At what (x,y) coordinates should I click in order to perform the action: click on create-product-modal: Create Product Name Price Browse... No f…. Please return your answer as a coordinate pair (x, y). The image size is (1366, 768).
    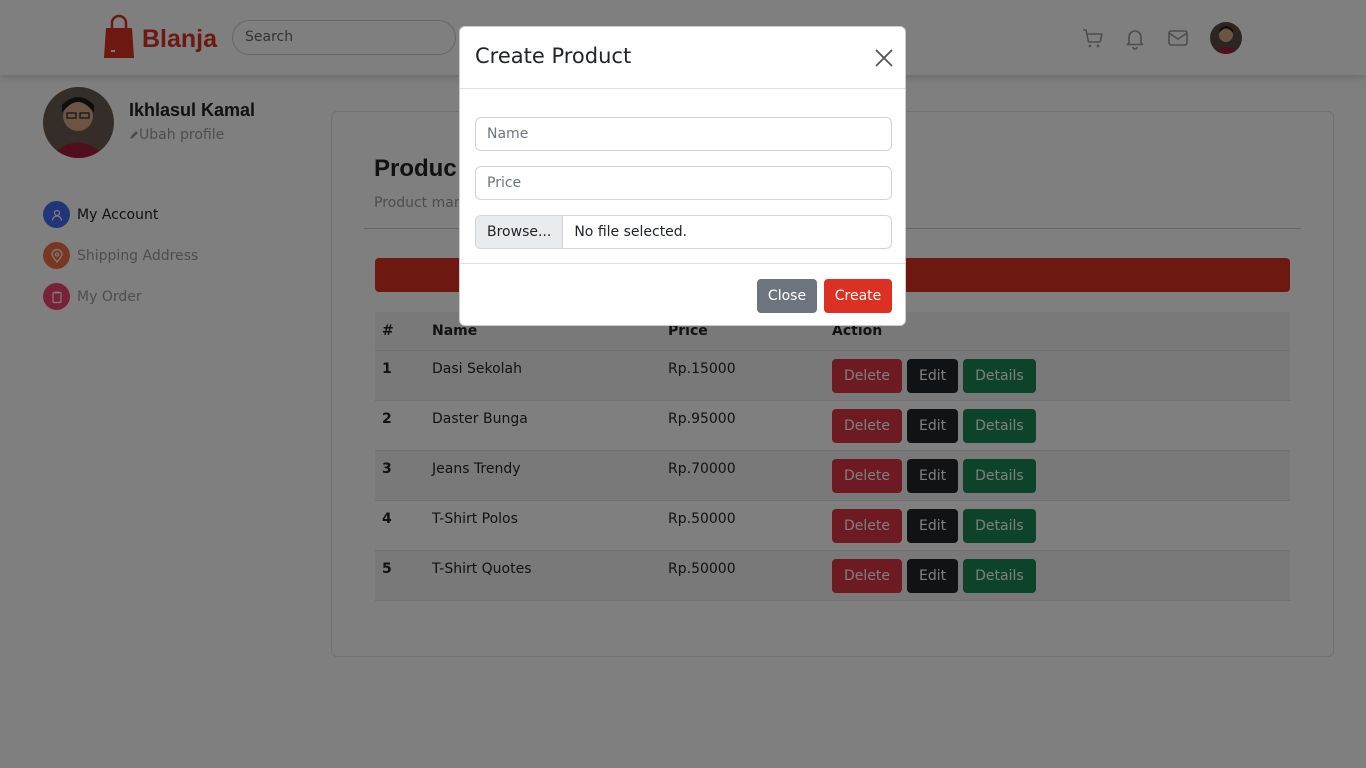
    Looking at the image, I should click on (682, 176).